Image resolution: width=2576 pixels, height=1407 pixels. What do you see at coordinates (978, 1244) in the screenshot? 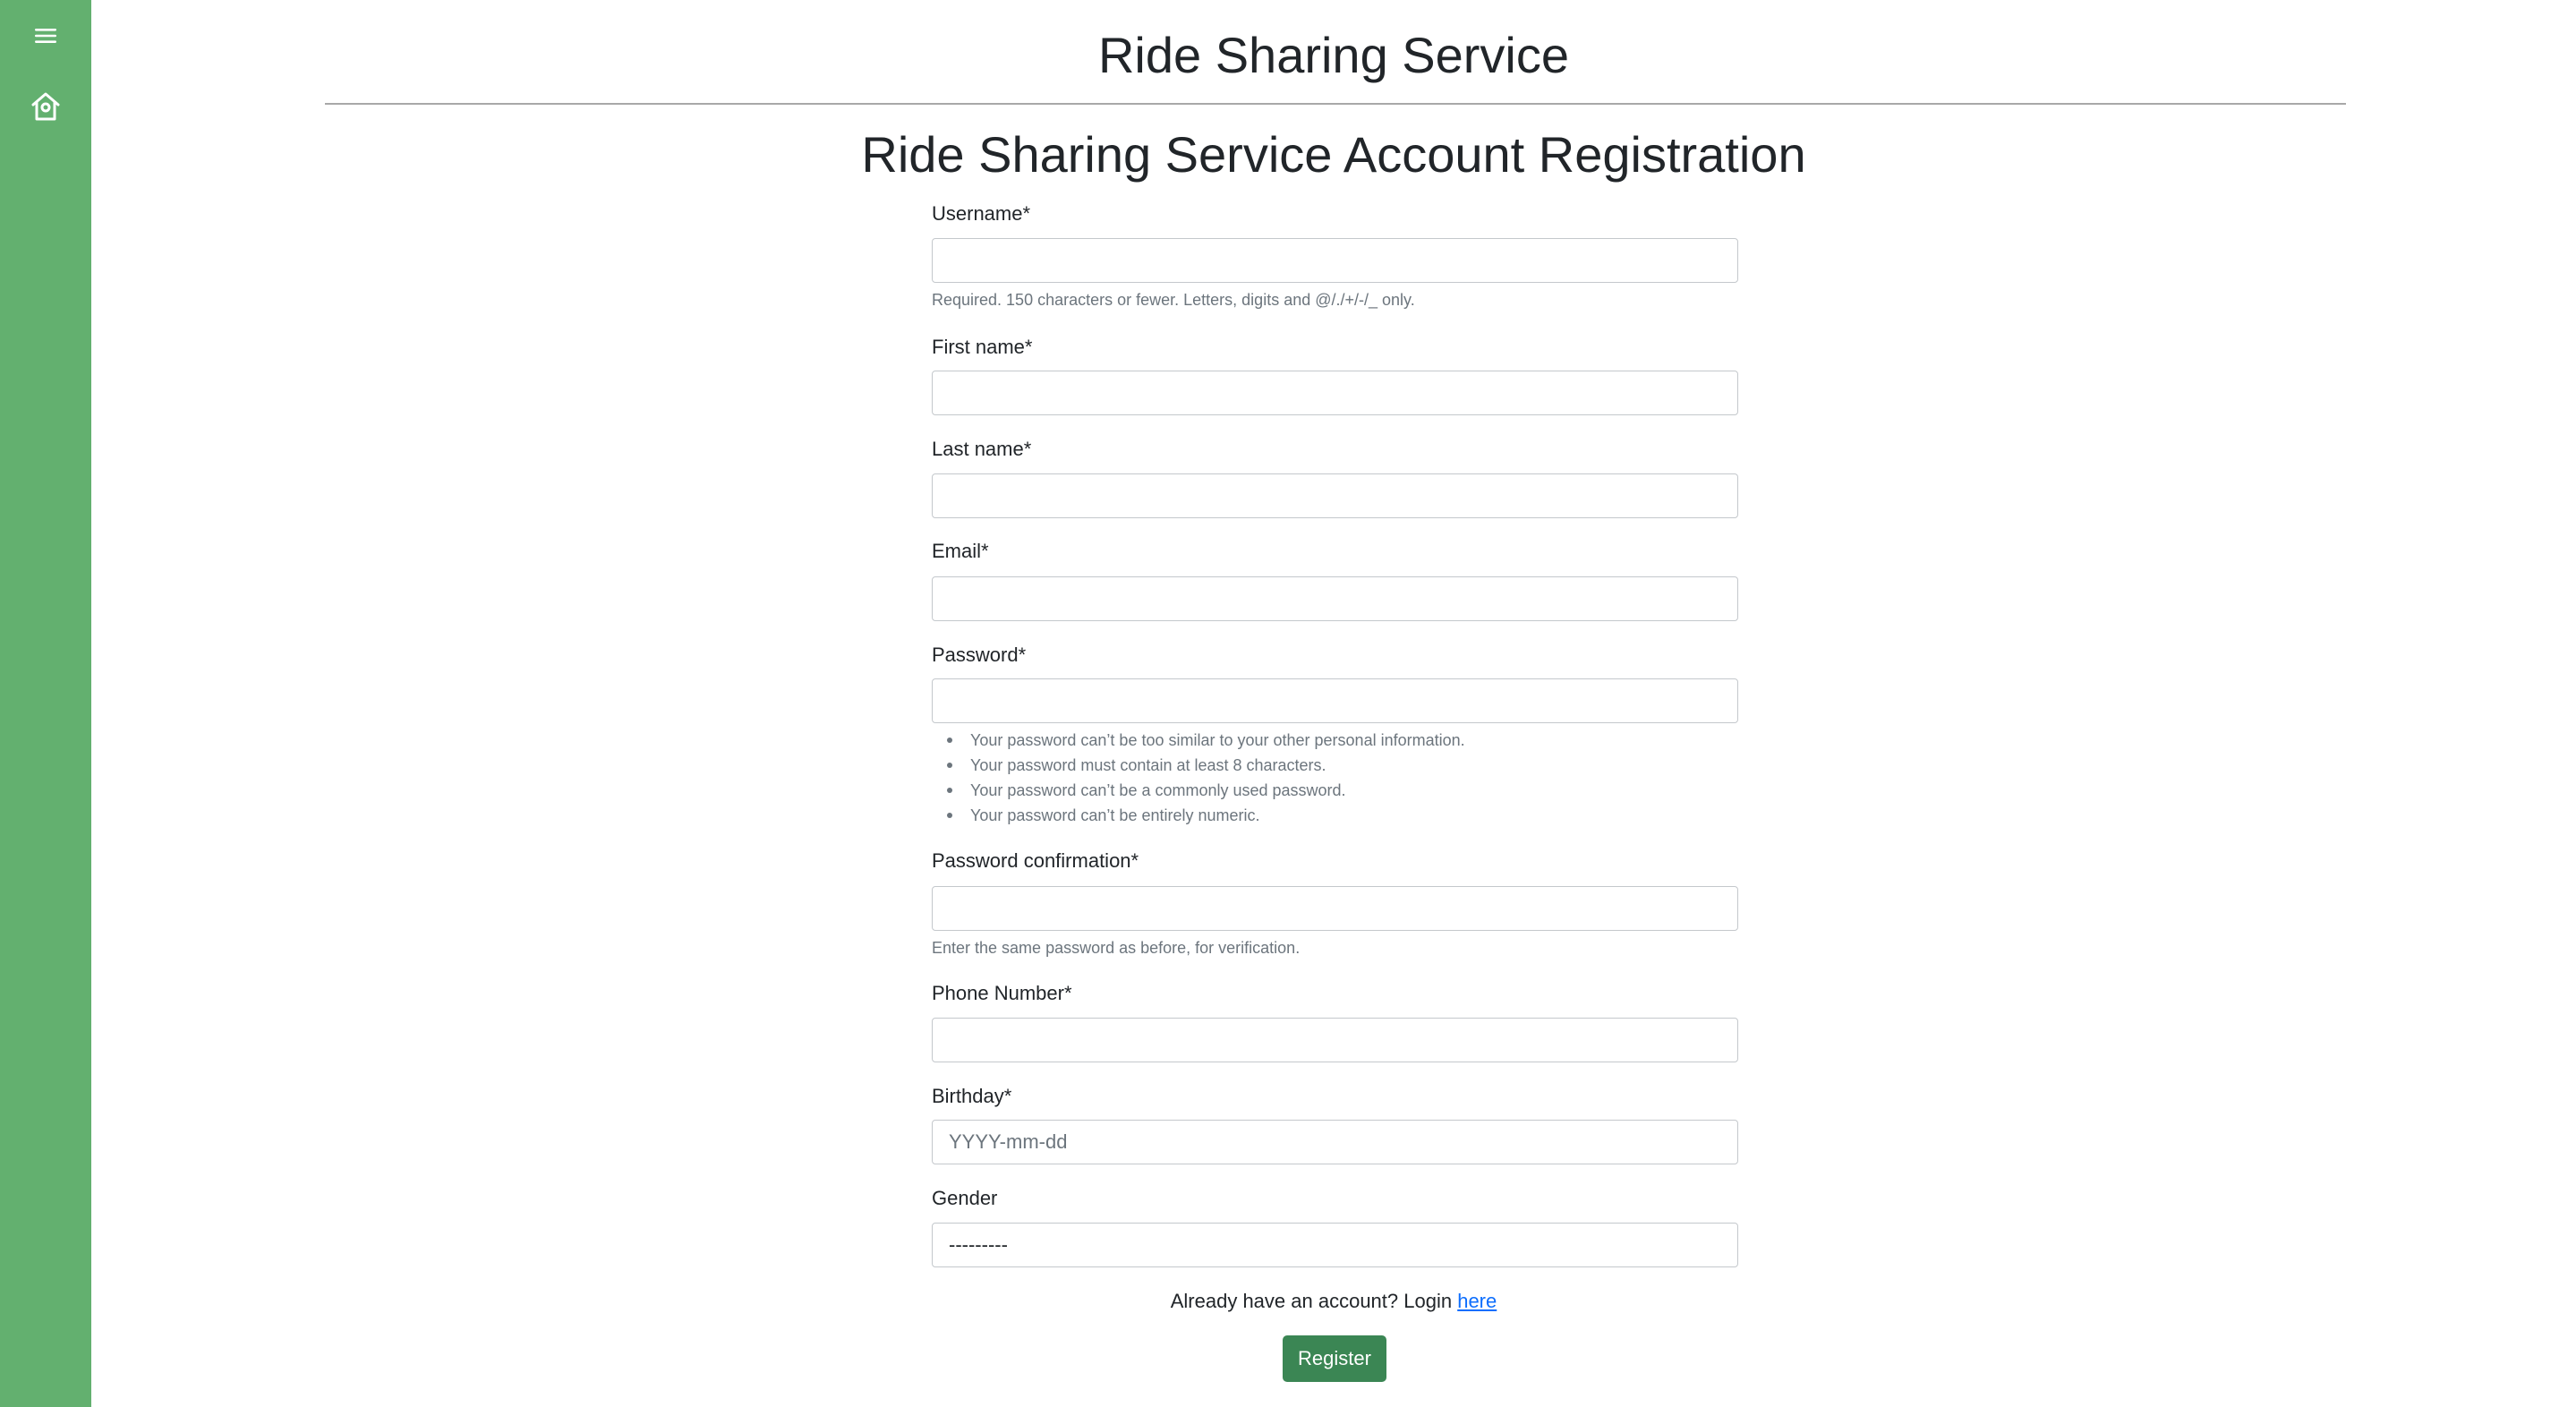
I see `gender-selected-value: ---------` at bounding box center [978, 1244].